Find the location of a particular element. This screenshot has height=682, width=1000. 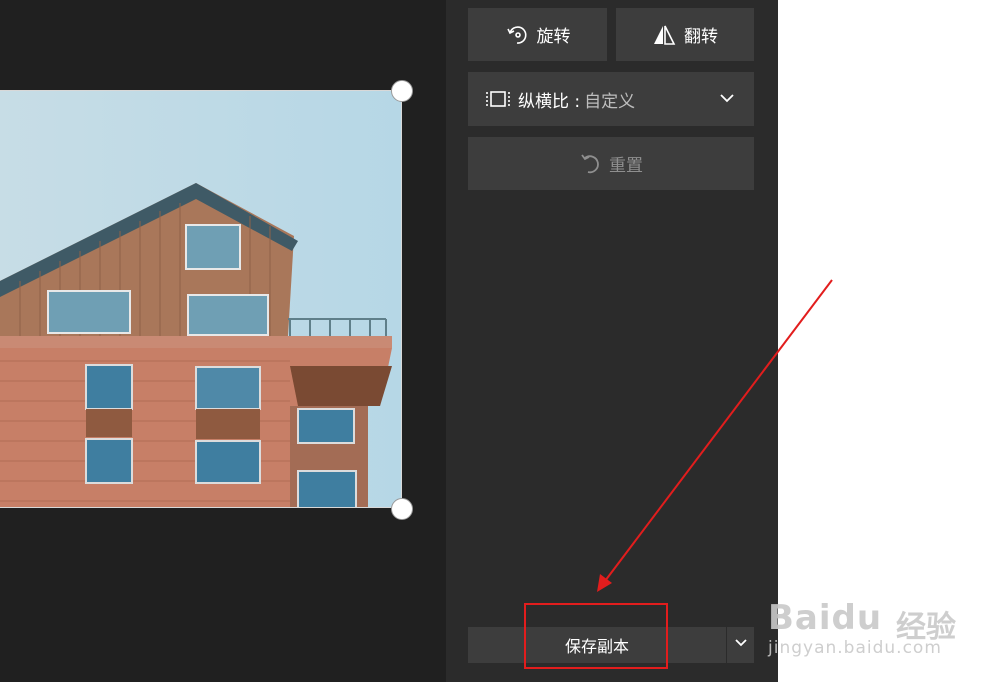

baidu-watermark: Baidu 经验 jingyan.baidu.com is located at coordinates (878, 623).